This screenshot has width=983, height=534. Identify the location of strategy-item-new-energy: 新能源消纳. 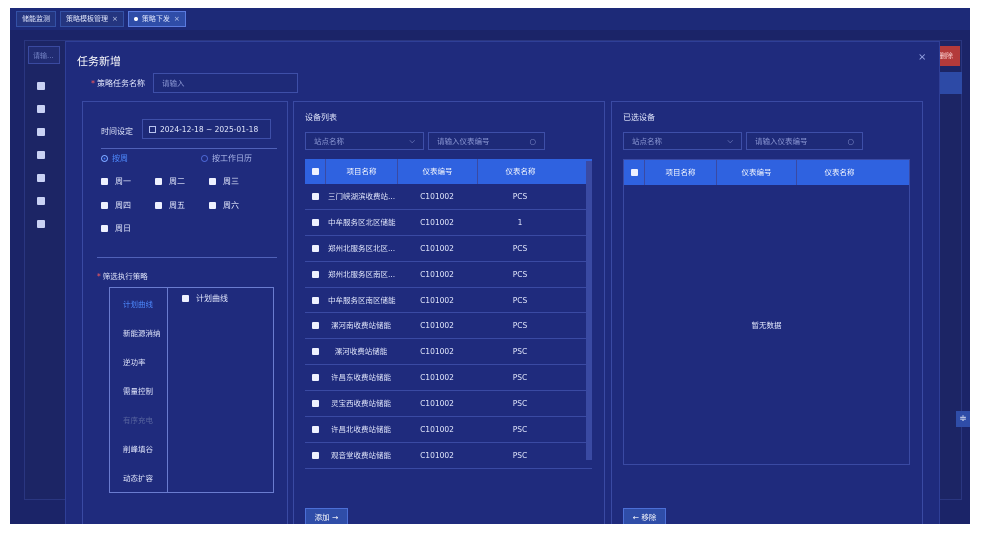
(142, 333).